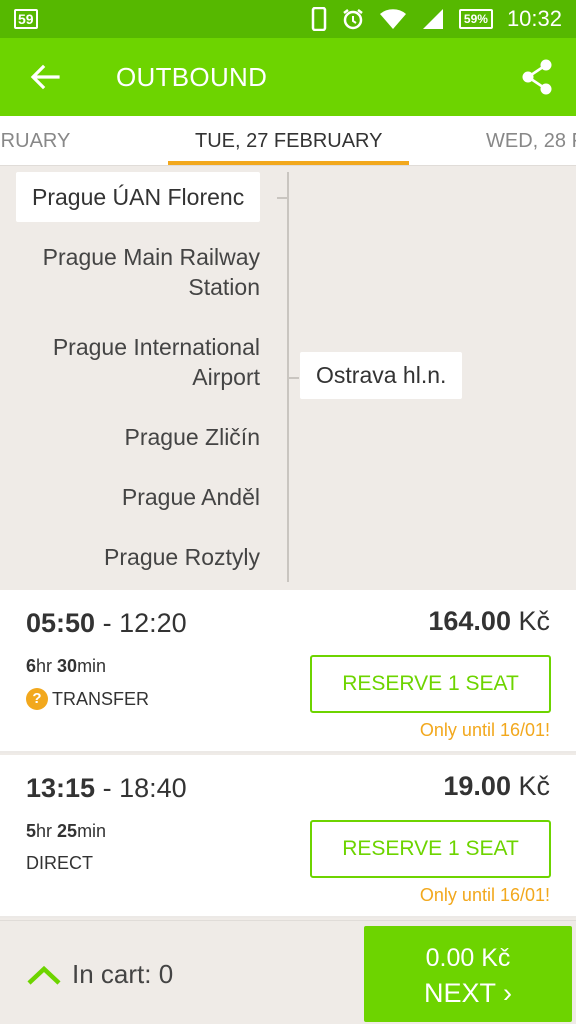  I want to click on status-icons: 59% 10:32, so click(436, 19).